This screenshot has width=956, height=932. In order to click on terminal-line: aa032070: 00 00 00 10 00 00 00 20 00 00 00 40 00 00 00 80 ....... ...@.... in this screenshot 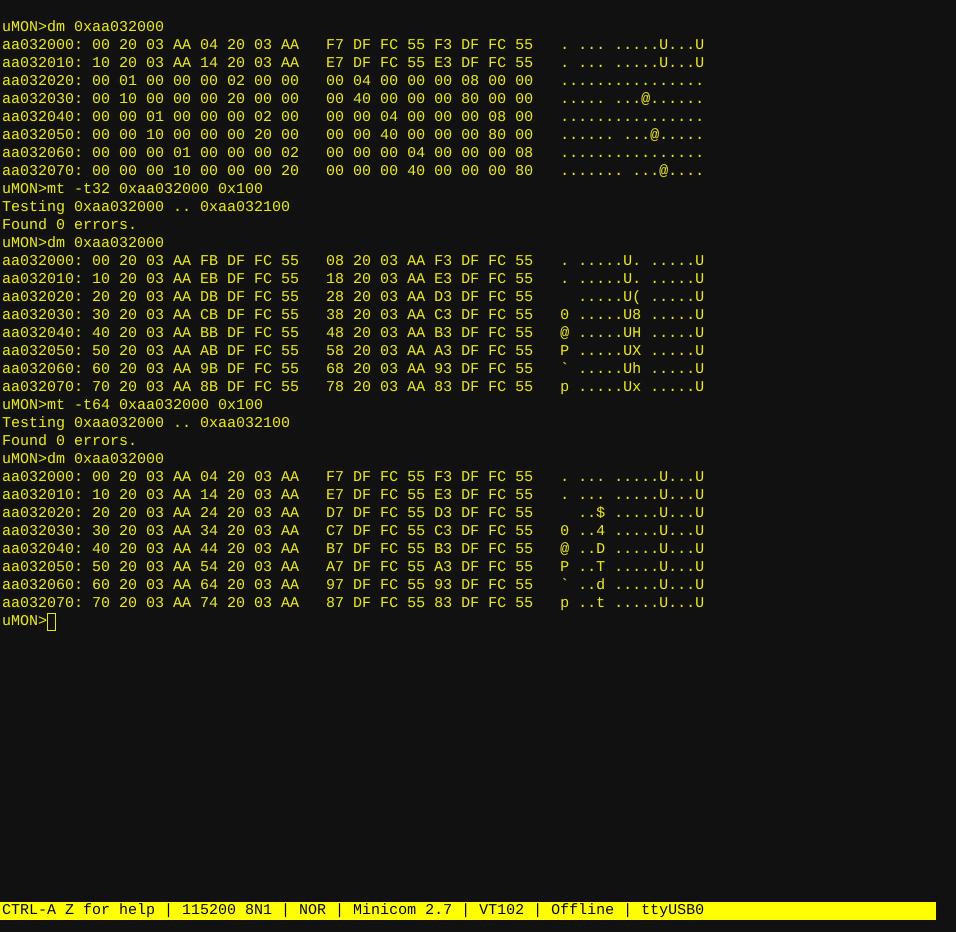, I will do `click(353, 172)`.